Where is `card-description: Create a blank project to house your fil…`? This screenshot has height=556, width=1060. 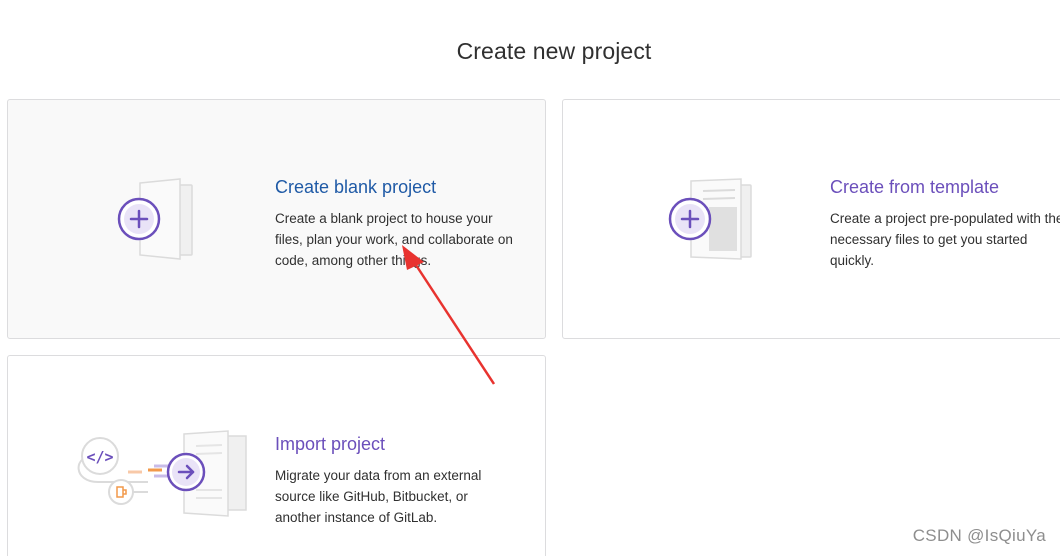
card-description: Create a blank project to house your fil… is located at coordinates (394, 239).